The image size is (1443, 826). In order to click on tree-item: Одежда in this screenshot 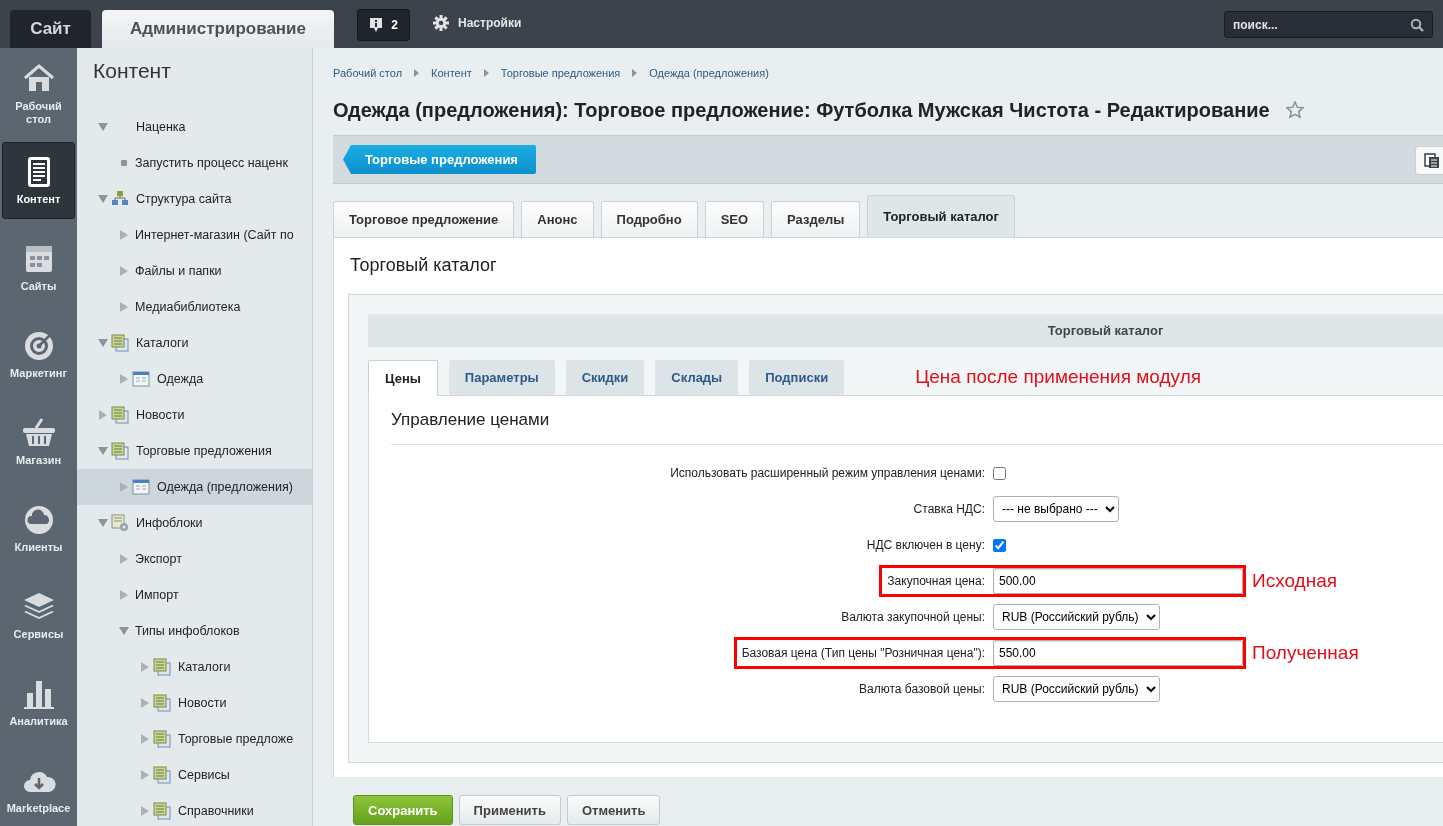, I will do `click(194, 379)`.